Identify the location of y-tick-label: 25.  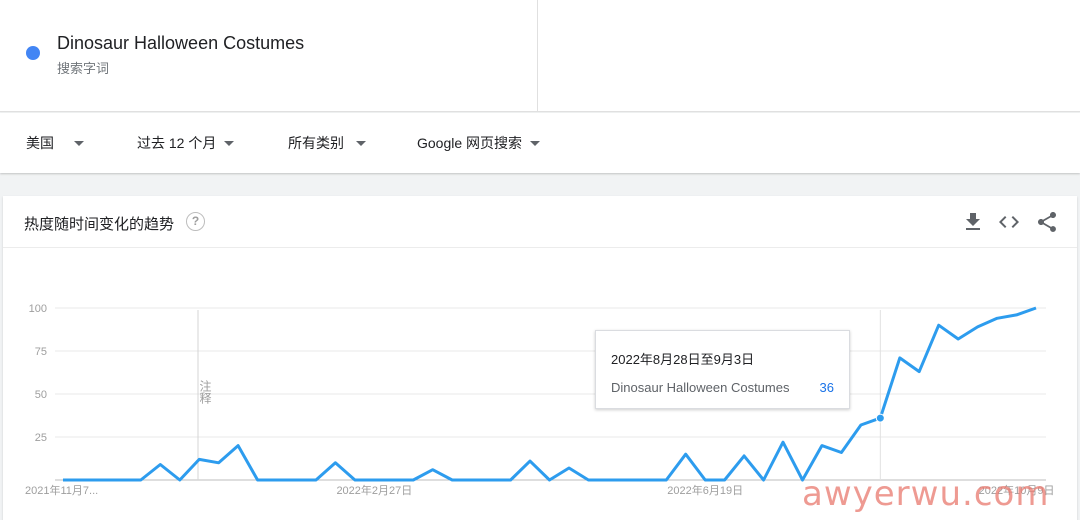
(41, 438).